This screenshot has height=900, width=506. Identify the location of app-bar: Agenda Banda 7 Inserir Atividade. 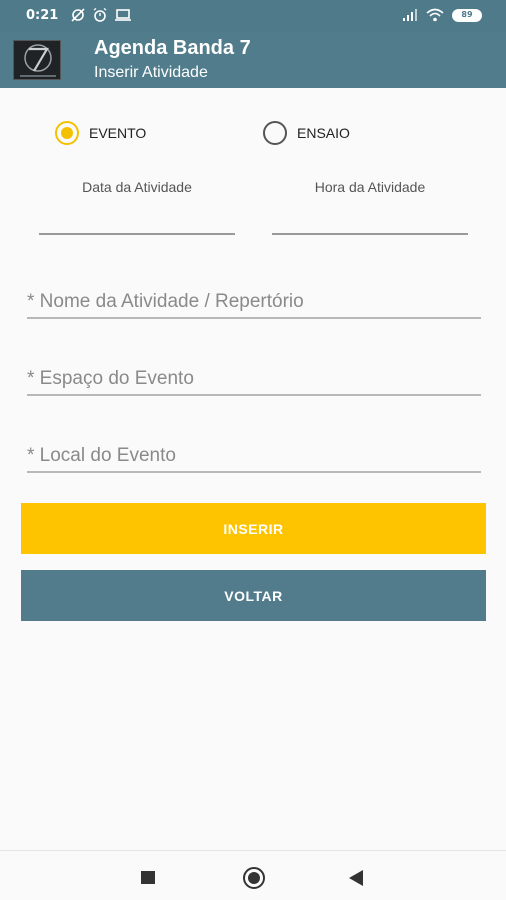
(253, 60).